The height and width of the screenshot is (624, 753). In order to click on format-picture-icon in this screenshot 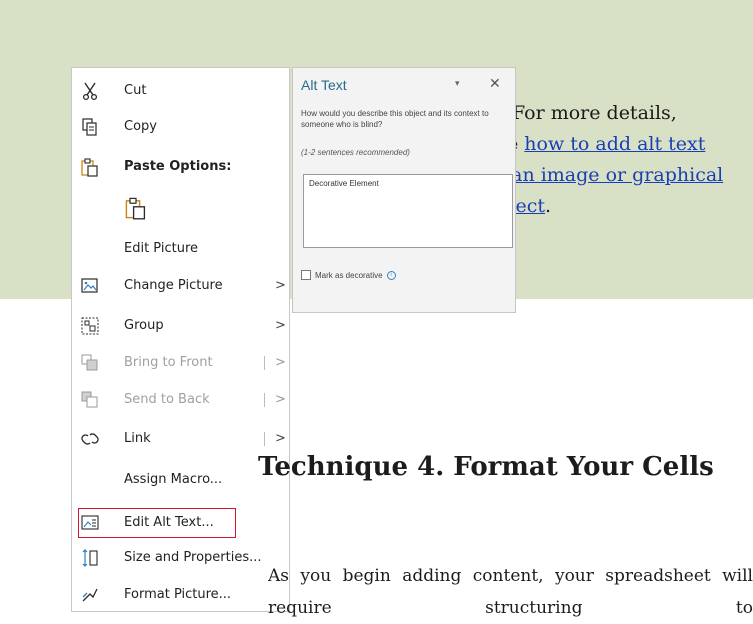, I will do `click(90, 595)`.